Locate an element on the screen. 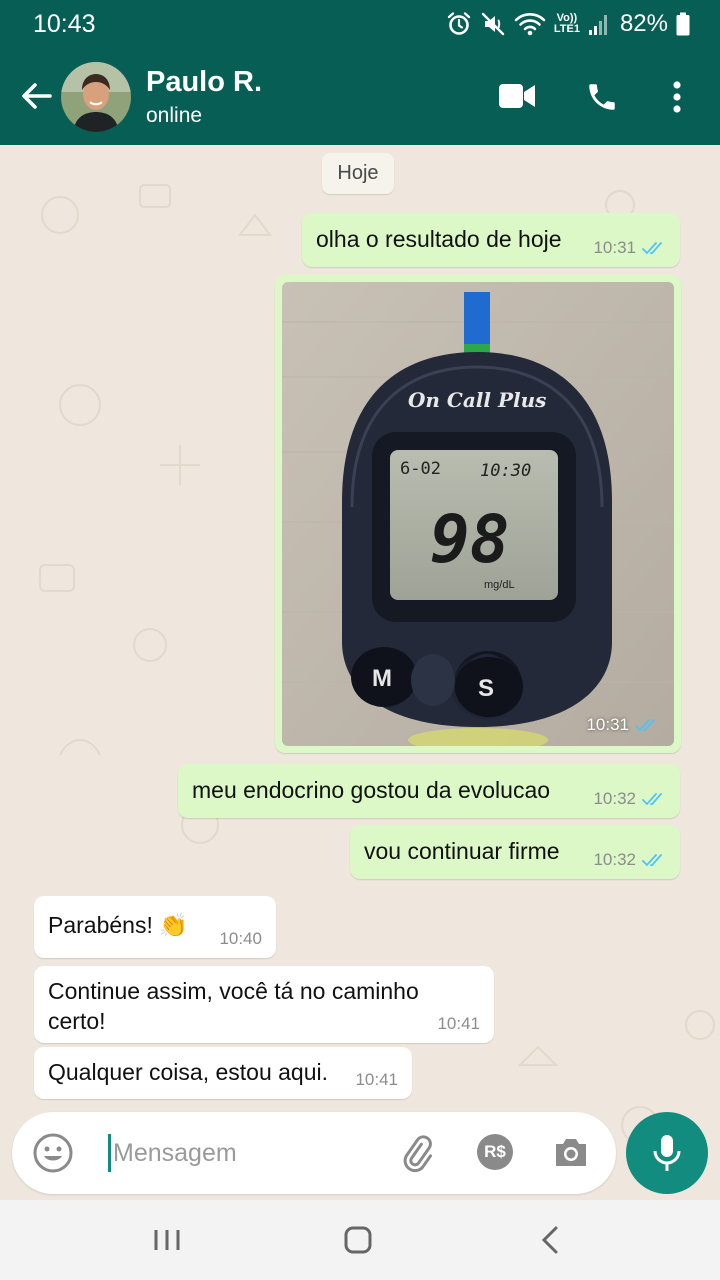  system-nav-bar is located at coordinates (360, 1240).